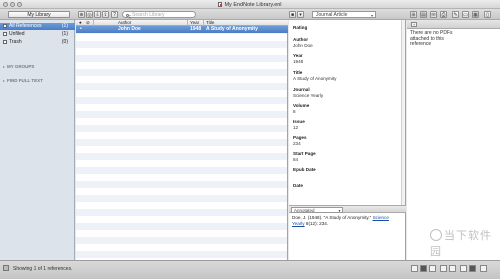  What do you see at coordinates (455, 14) in the screenshot?
I see `annotate-icon: ✎` at bounding box center [455, 14].